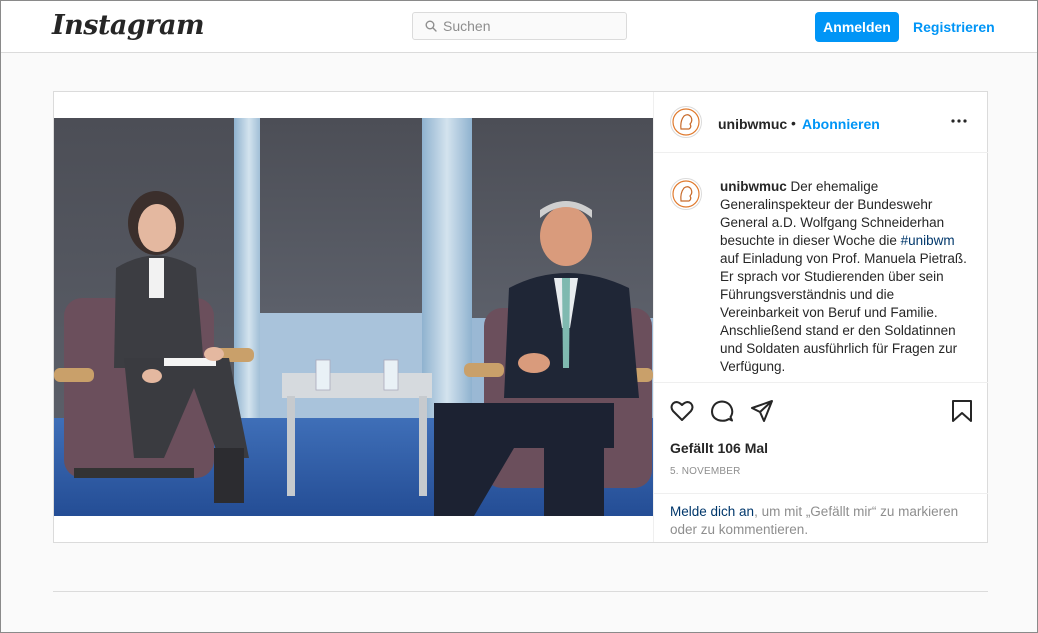  What do you see at coordinates (821, 438) in the screenshot?
I see `post-actions: Gefällt 106 Mal 5. NOVEMBER` at bounding box center [821, 438].